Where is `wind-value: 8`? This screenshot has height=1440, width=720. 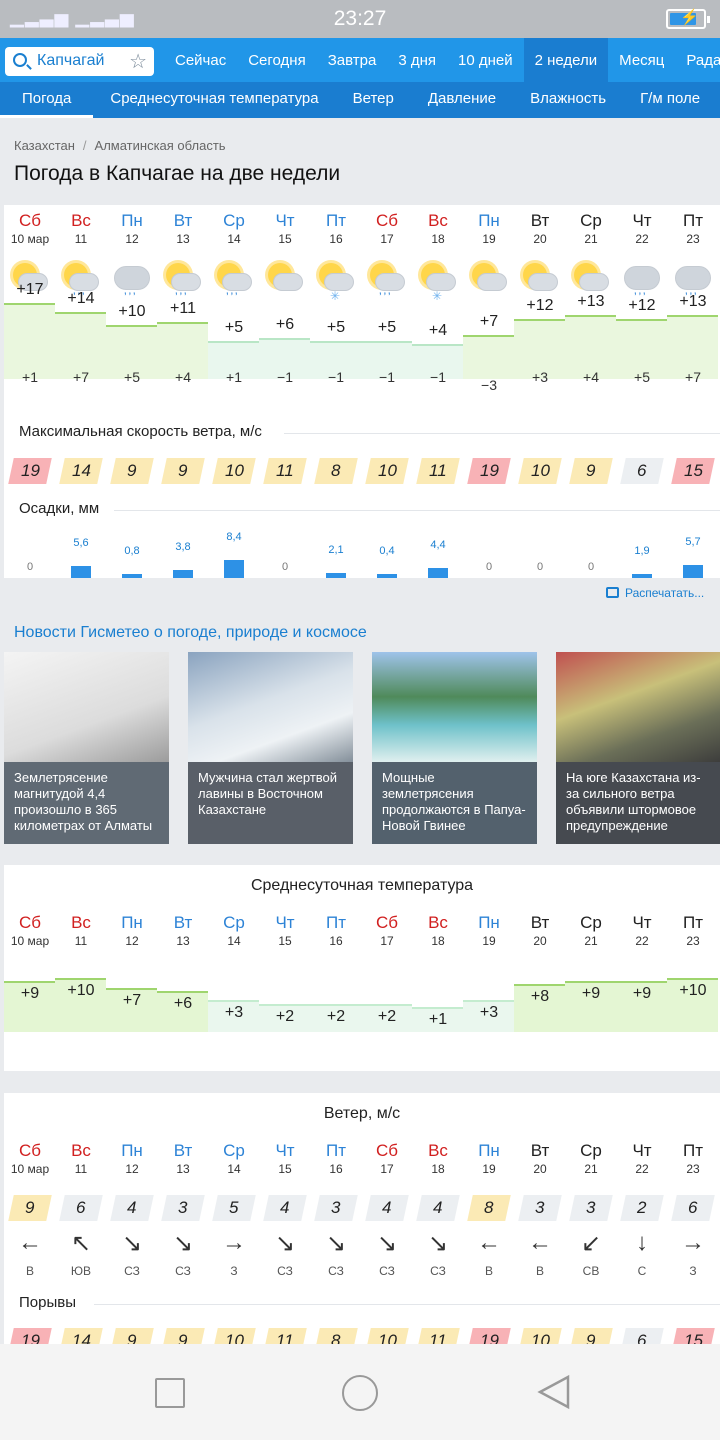 wind-value: 8 is located at coordinates (336, 470).